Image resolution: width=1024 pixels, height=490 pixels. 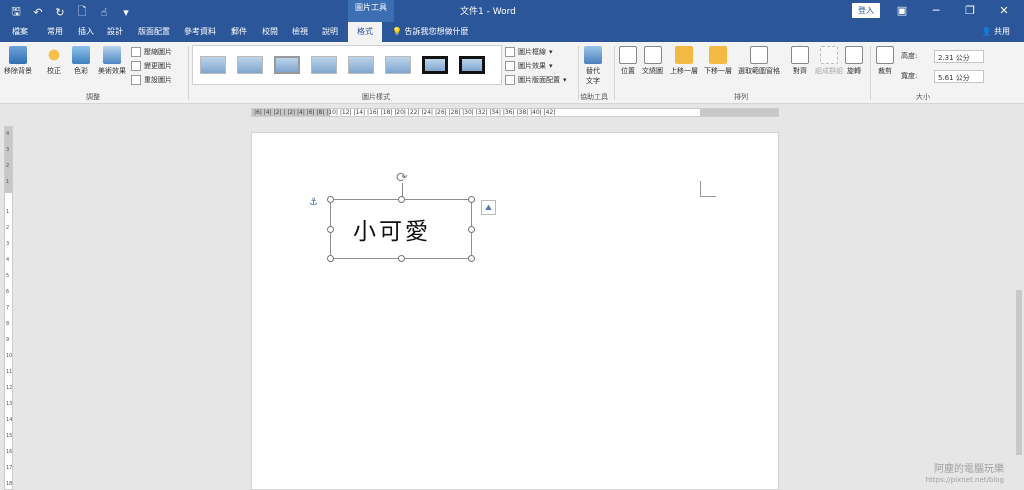 I want to click on rotate-button: 旋轉, so click(x=854, y=61).